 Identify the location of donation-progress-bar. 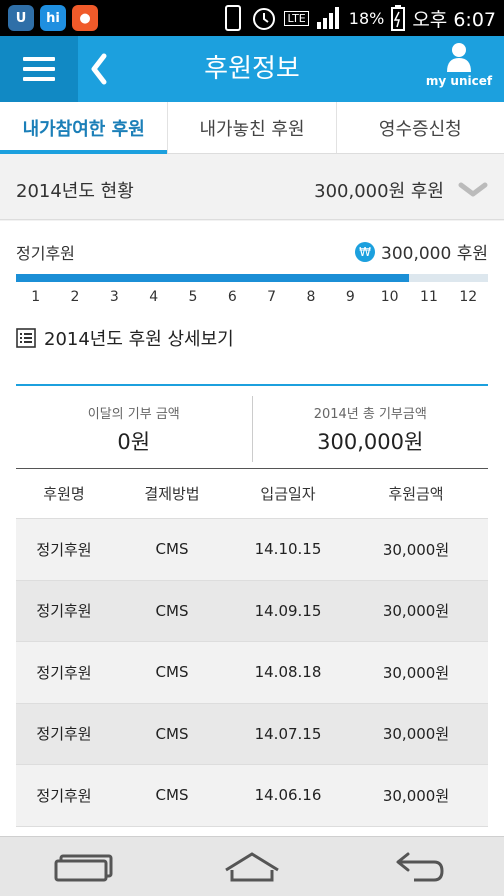
(252, 278).